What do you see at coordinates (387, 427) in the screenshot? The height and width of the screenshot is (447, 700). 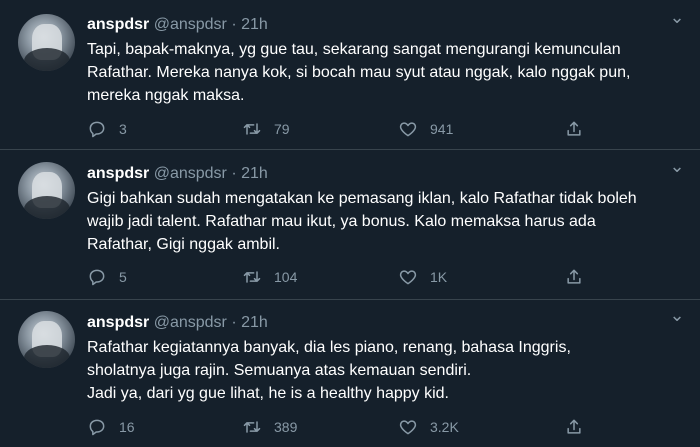 I see `tweet-actions: 16 389 3.2K` at bounding box center [387, 427].